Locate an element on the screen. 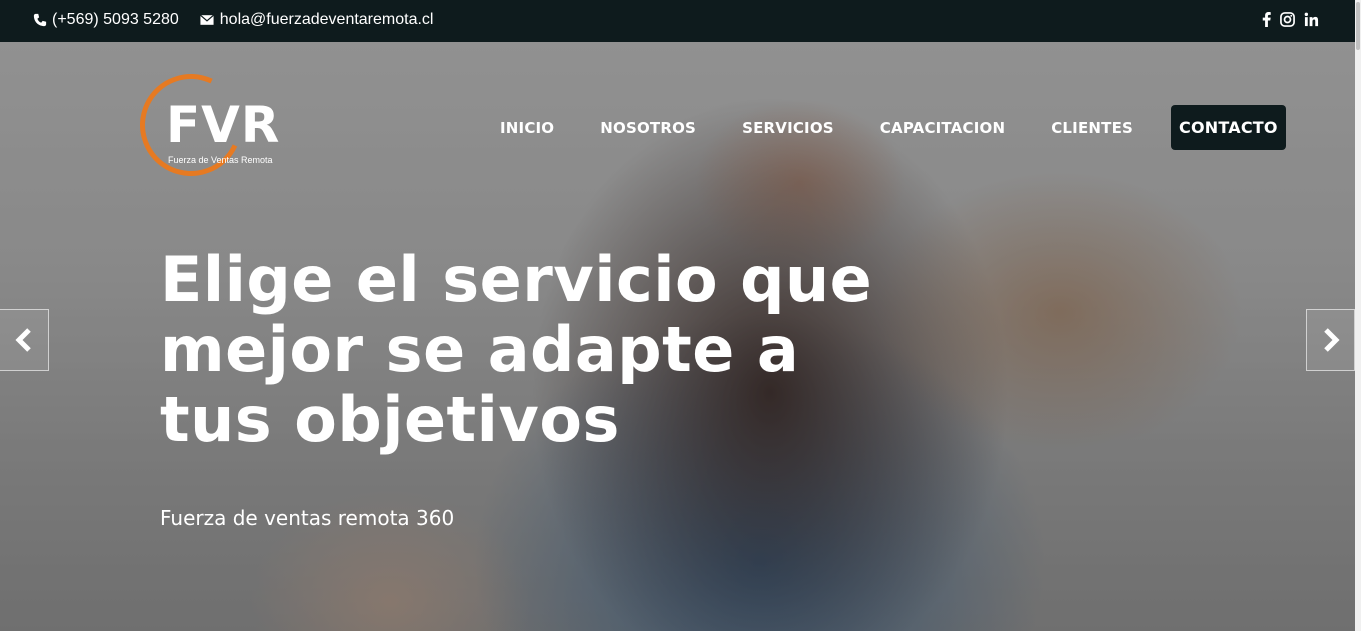 This screenshot has width=1361, height=631. envelope-icon is located at coordinates (206, 19).